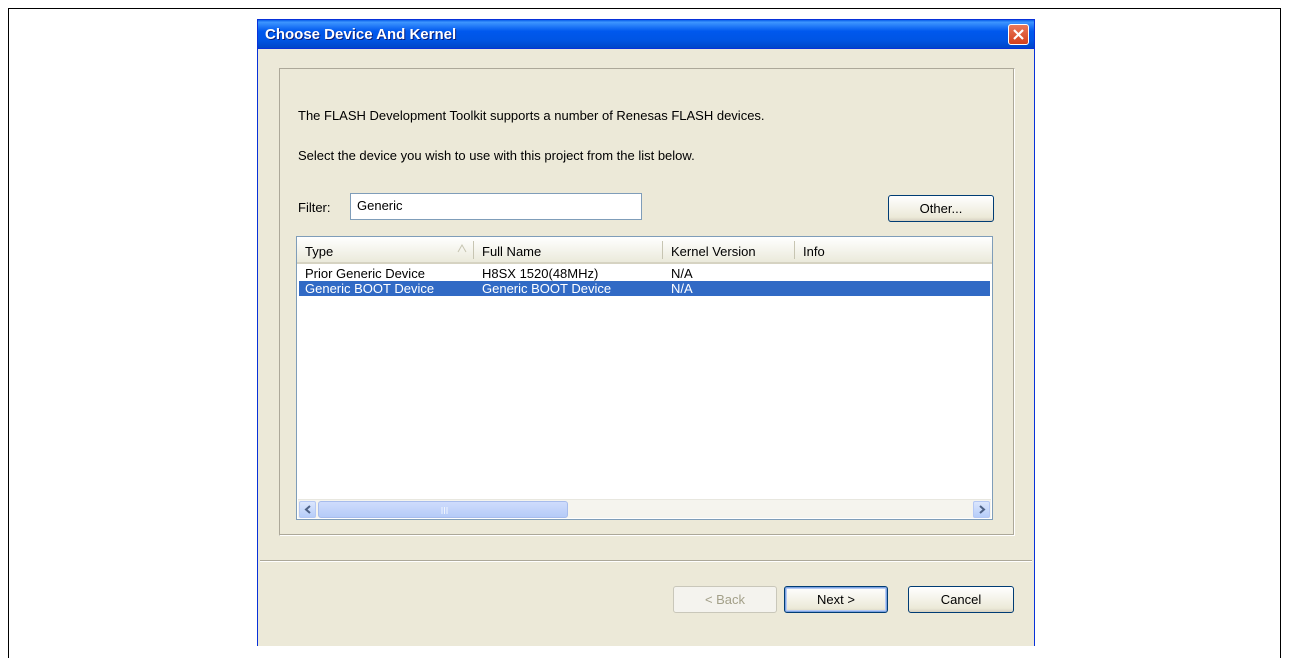  I want to click on filter-label: Filter:, so click(314, 207).